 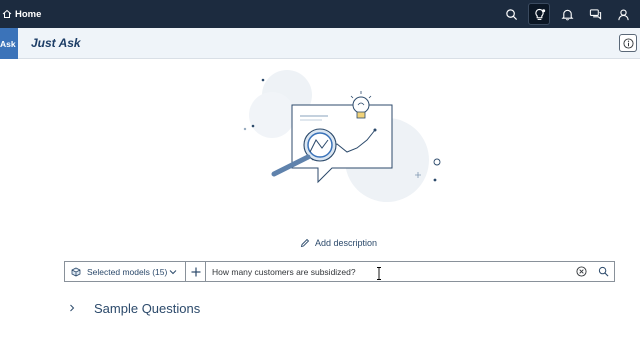 I want to click on text-cursor-icon, so click(x=379, y=273).